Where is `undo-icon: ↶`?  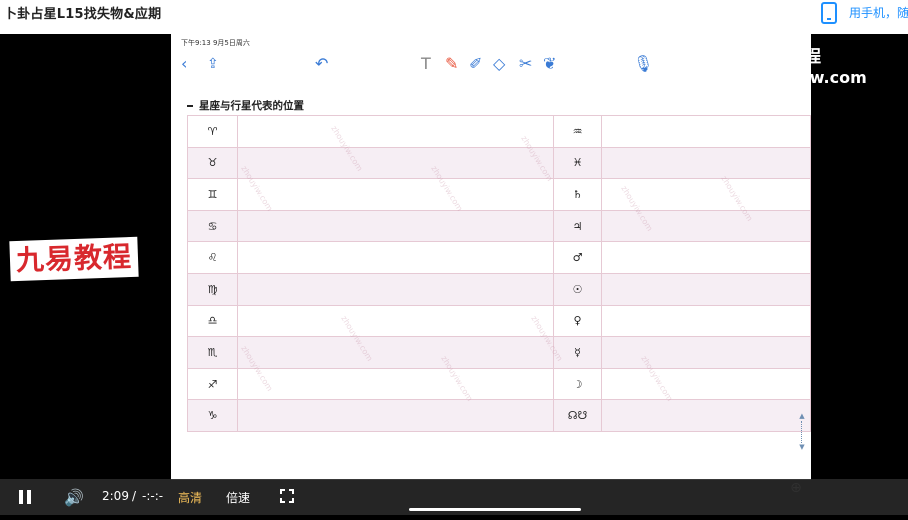
undo-icon: ↶ is located at coordinates (321, 64).